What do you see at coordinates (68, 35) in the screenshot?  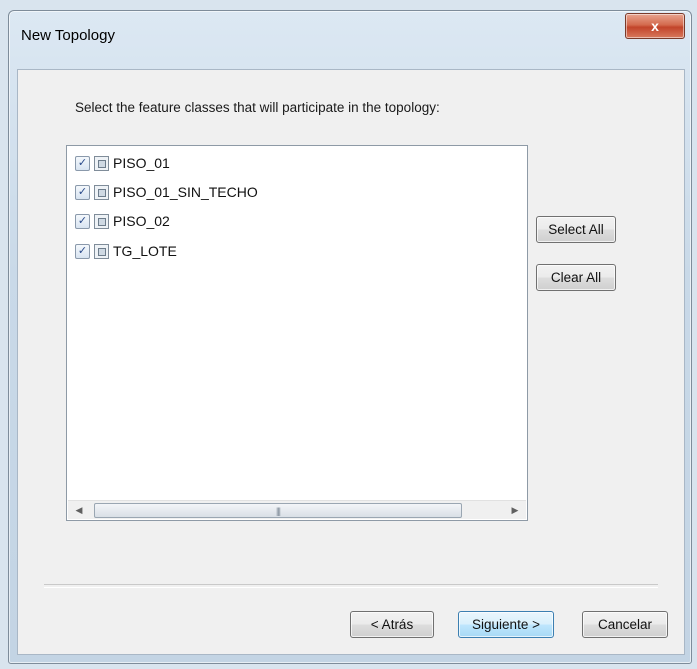 I see `dialog-title: New Topology` at bounding box center [68, 35].